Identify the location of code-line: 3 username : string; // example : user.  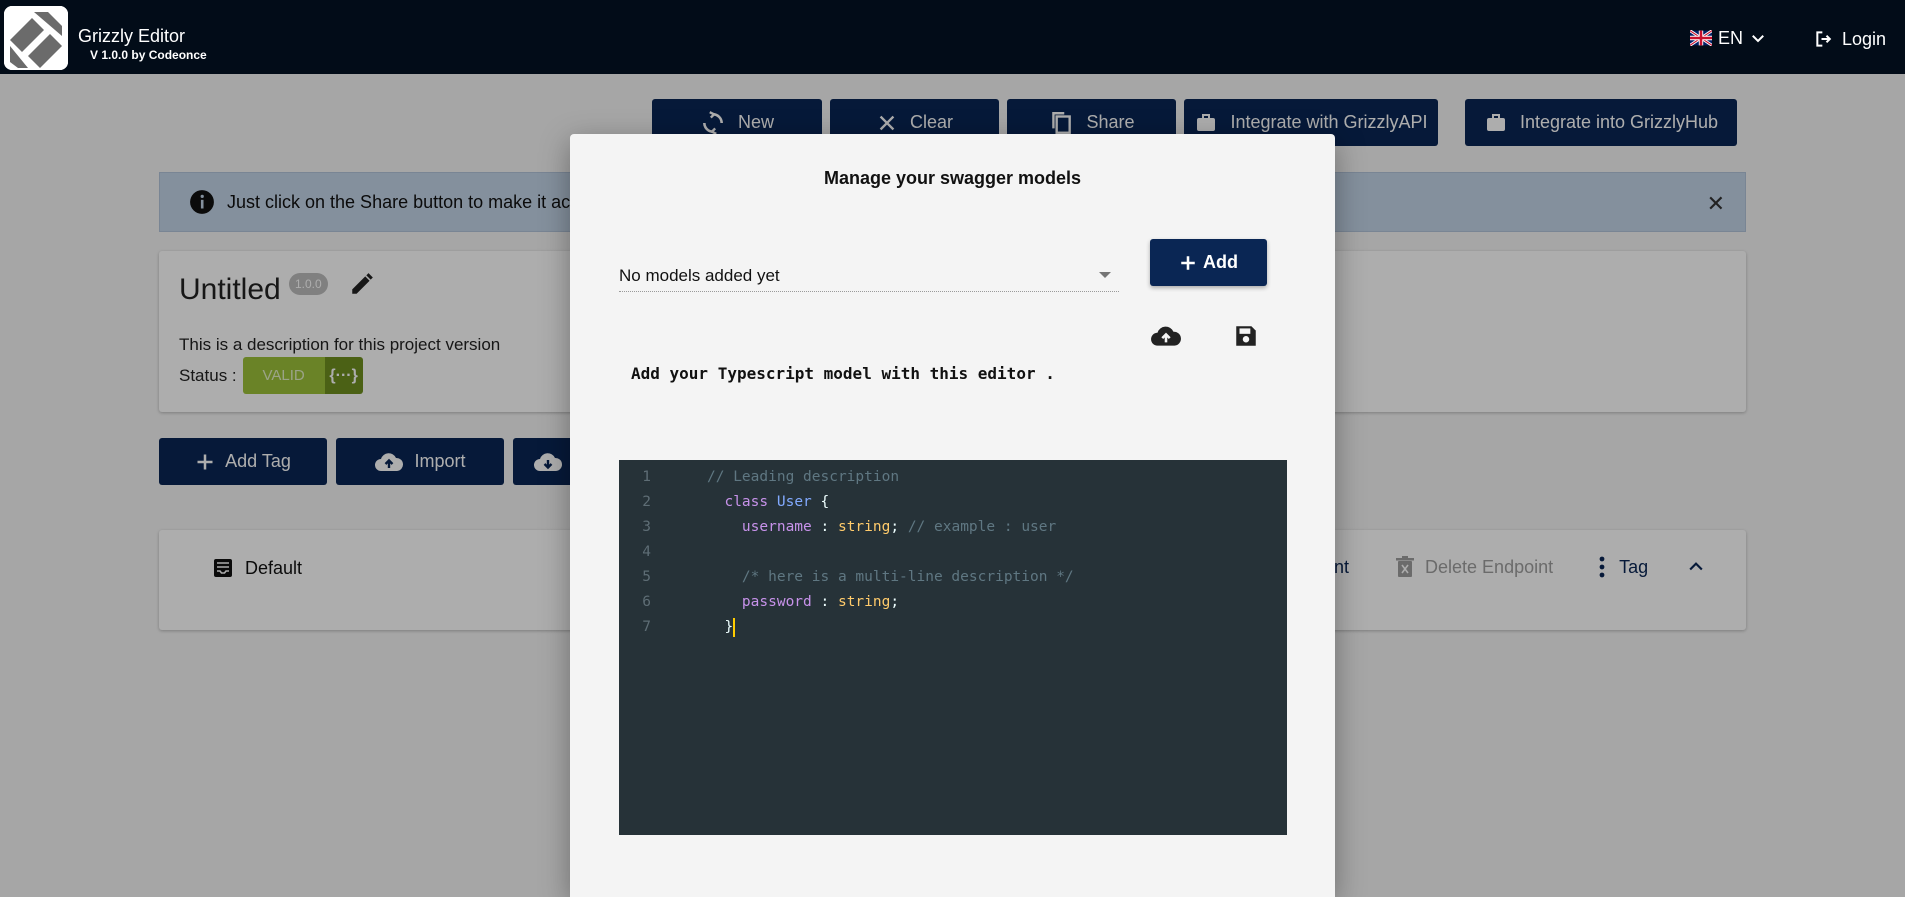
(953, 527).